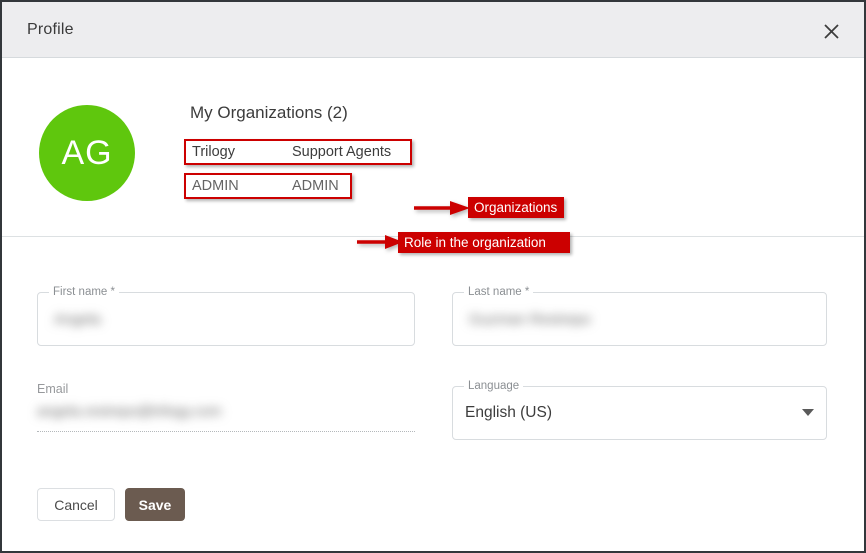 The image size is (866, 553). Describe the element at coordinates (129, 412) in the screenshot. I see `email-value: angela.restrepo@trilogy.com` at that location.